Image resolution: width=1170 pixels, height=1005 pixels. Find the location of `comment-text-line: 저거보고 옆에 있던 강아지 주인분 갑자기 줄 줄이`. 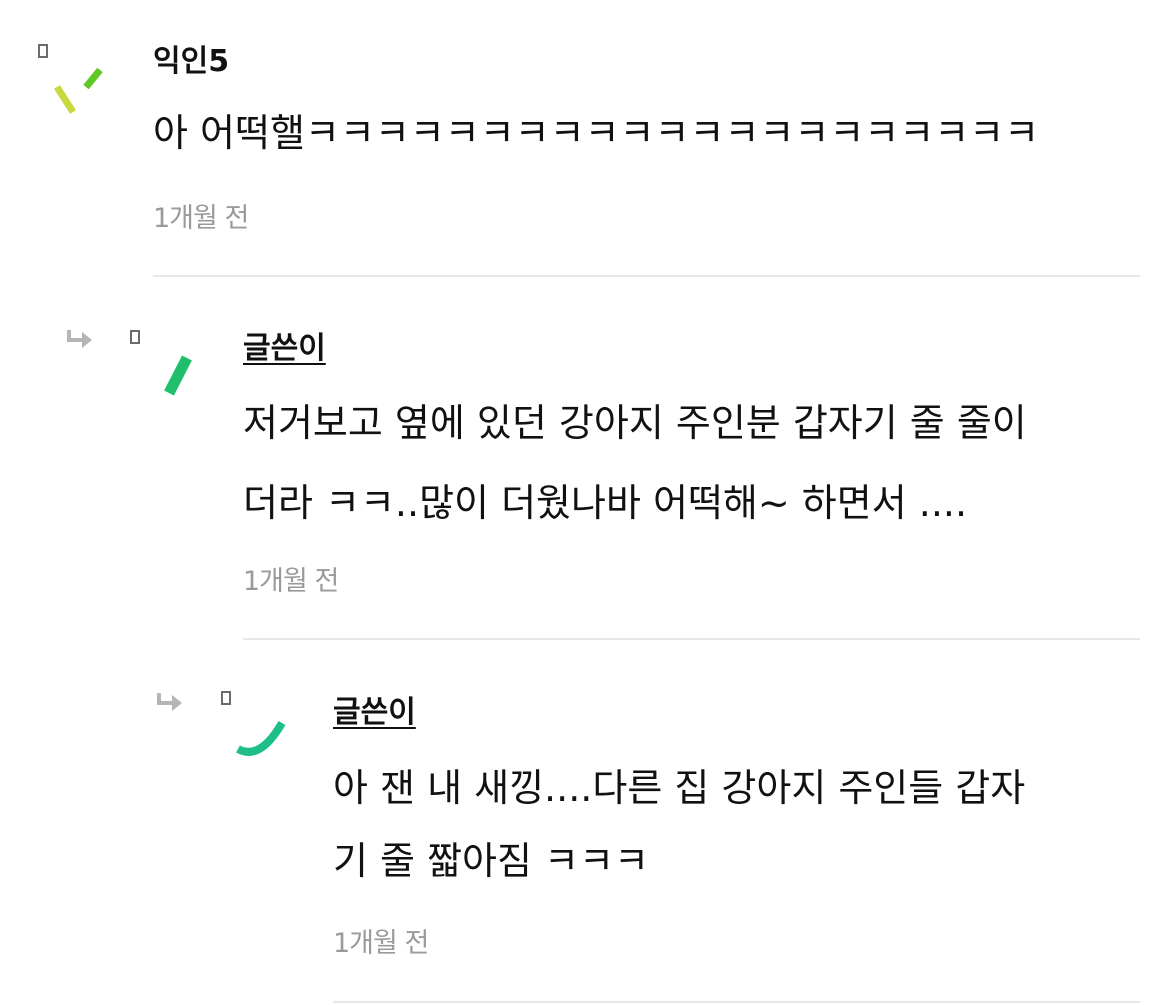

comment-text-line: 저거보고 옆에 있던 강아지 주인분 갑자기 줄 줄이 is located at coordinates (635, 423).